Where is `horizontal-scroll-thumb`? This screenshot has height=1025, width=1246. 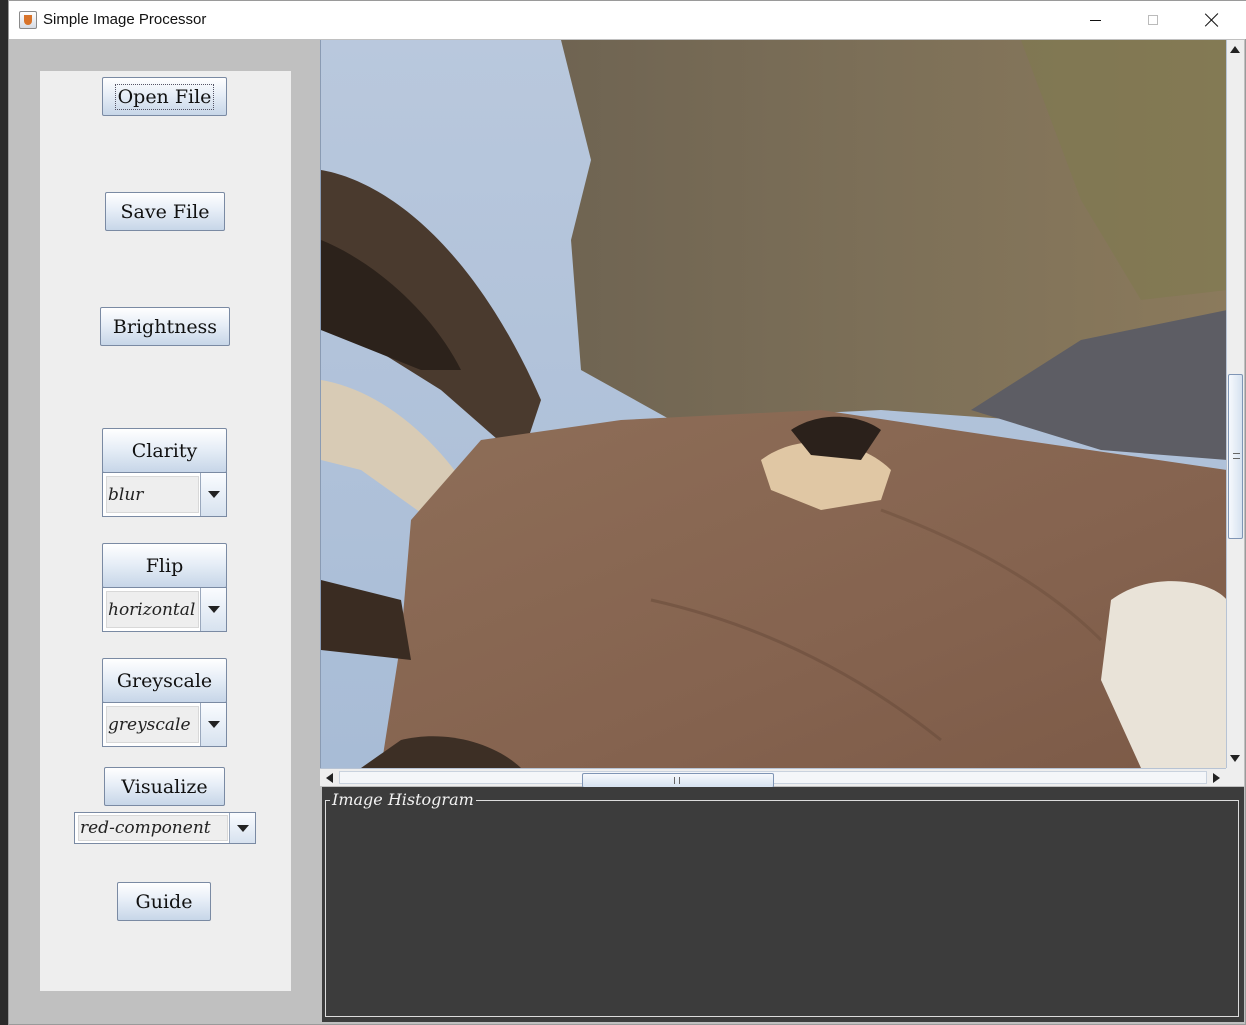
horizontal-scroll-thumb is located at coordinates (678, 780).